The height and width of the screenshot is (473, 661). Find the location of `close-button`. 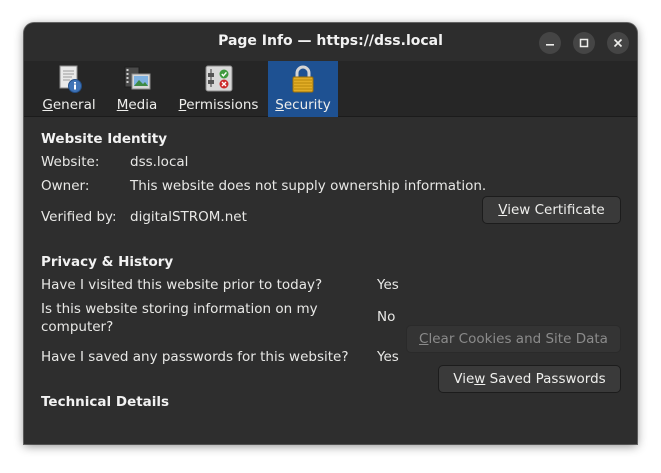

close-button is located at coordinates (618, 43).